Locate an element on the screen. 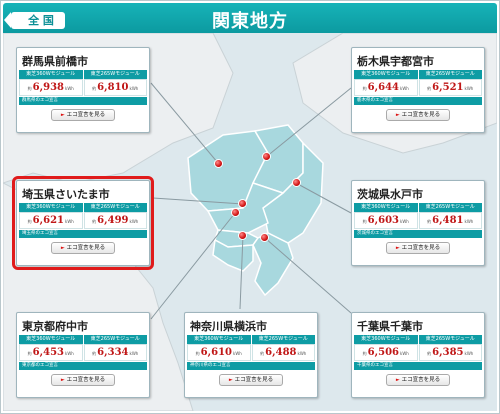  generation-values-row: 約 6,644 kWh 約 6,521 kWh is located at coordinates (418, 87).